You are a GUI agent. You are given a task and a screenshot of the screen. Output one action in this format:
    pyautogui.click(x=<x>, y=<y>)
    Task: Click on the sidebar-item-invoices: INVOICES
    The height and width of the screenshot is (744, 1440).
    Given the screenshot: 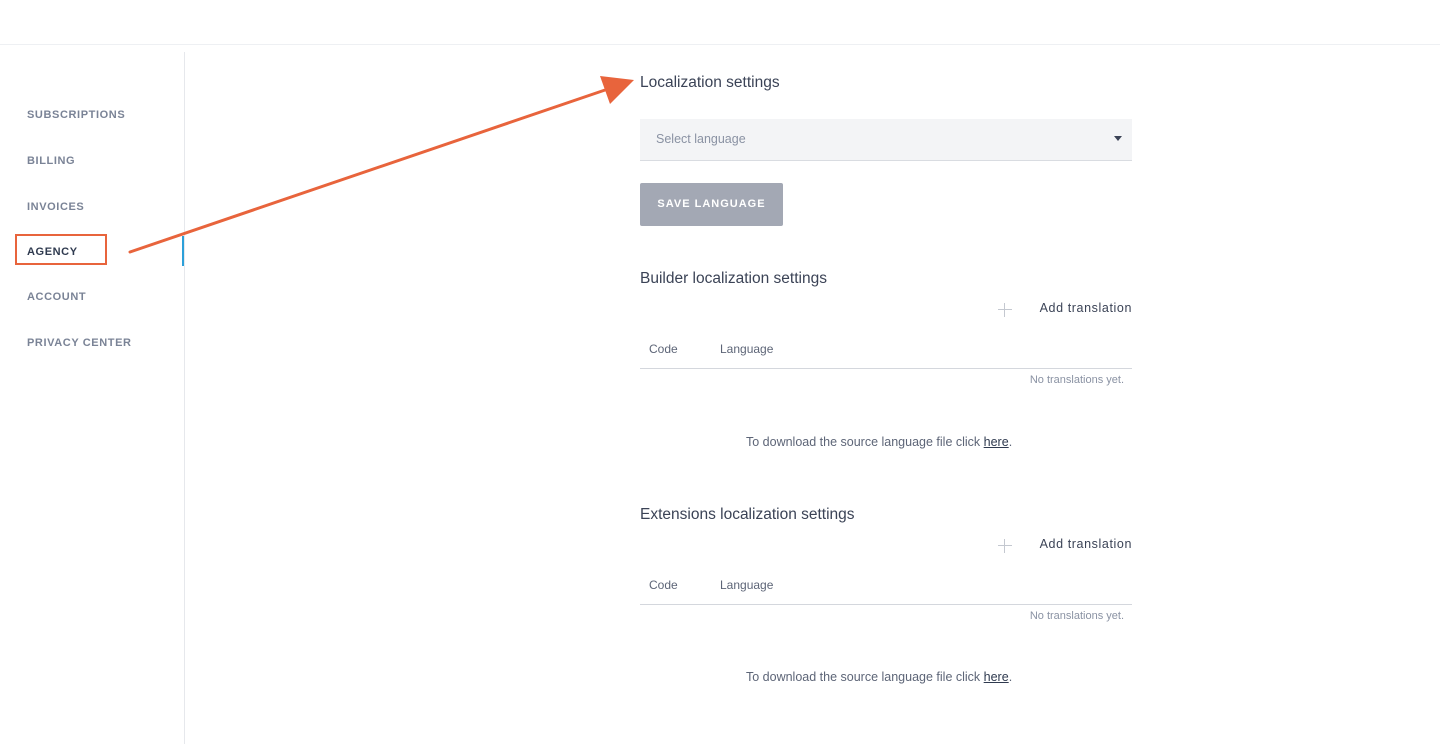 What is the action you would take?
    pyautogui.click(x=55, y=207)
    